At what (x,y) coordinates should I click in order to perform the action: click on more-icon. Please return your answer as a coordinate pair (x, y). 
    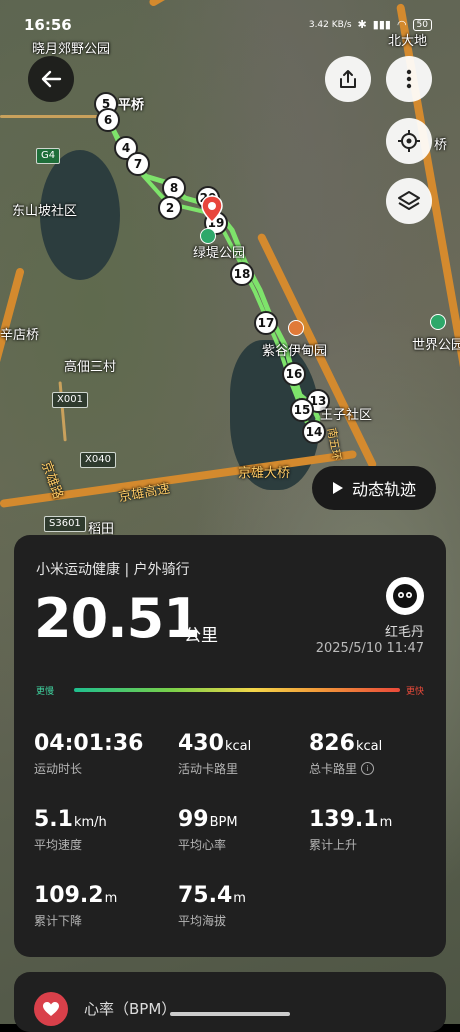
    Looking at the image, I should click on (409, 79).